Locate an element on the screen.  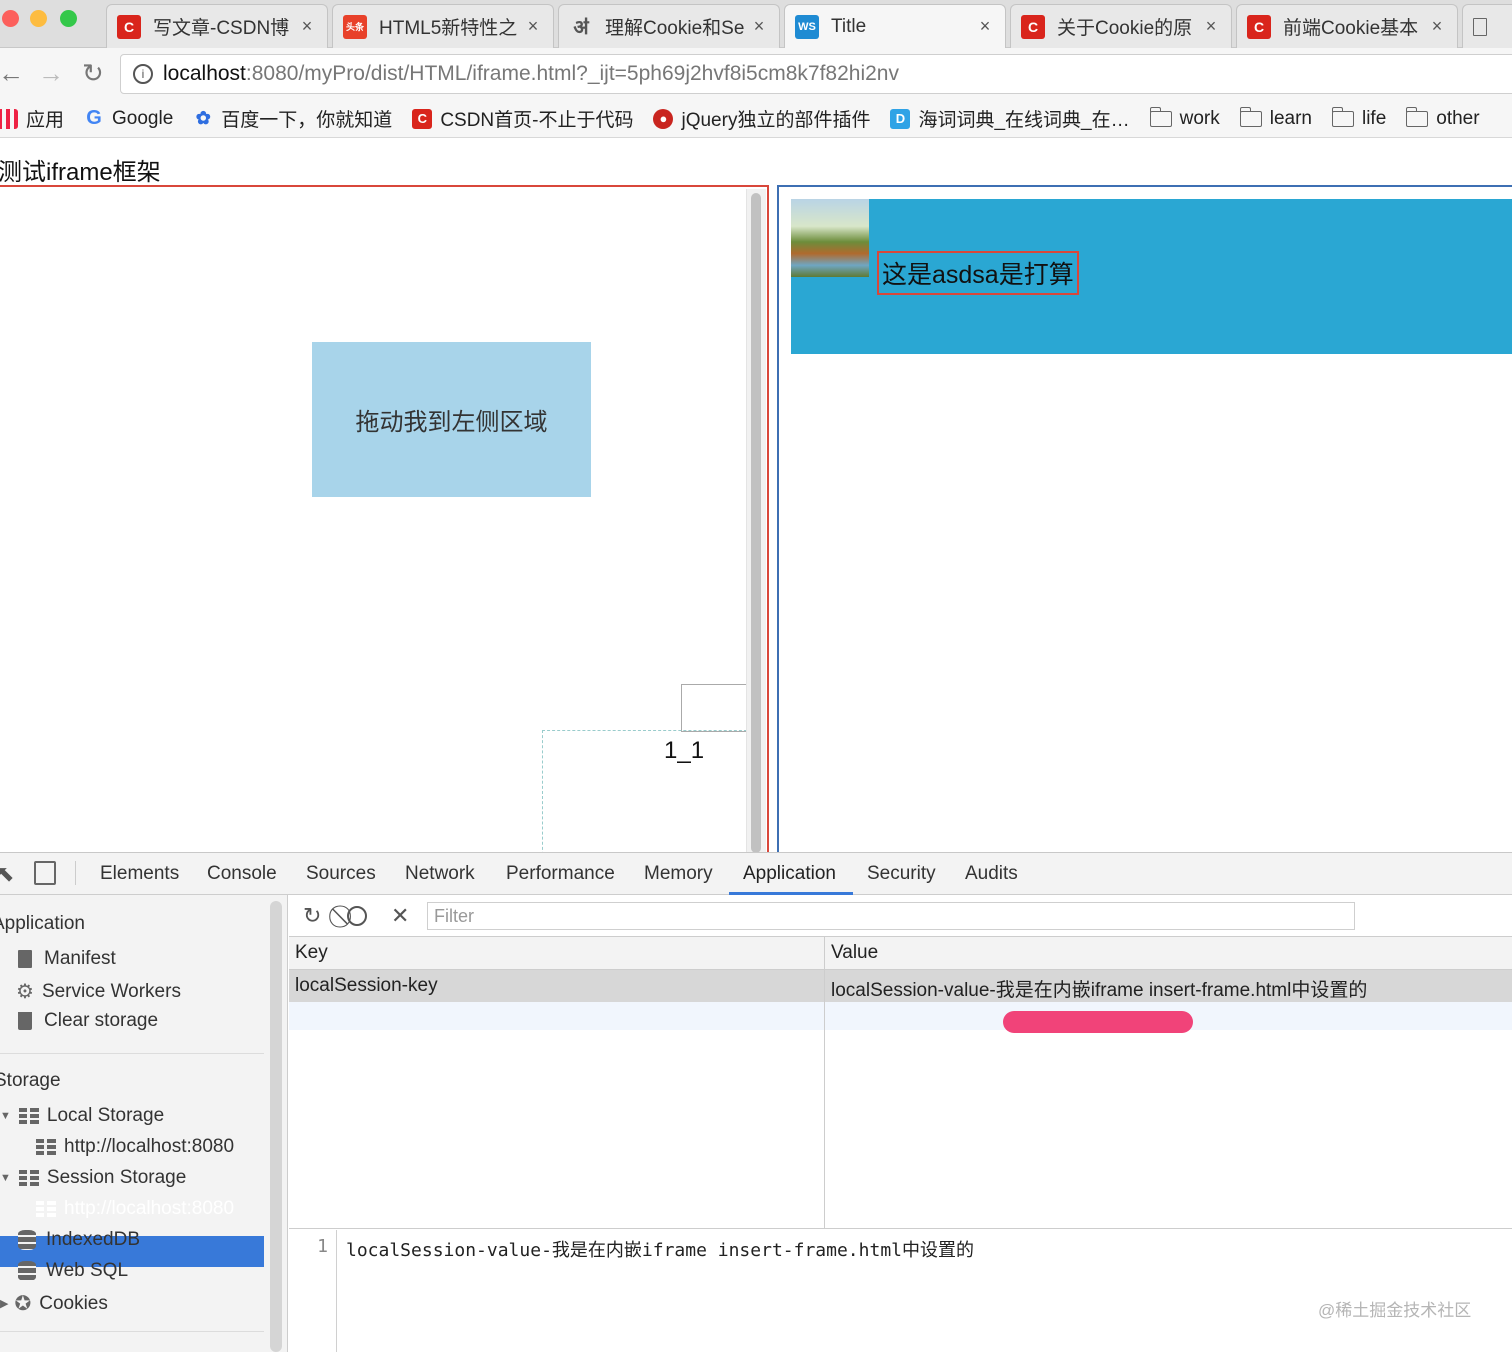
bookmark-baidu: ✿ 百度一下，你就知道 is located at coordinates (293, 118).